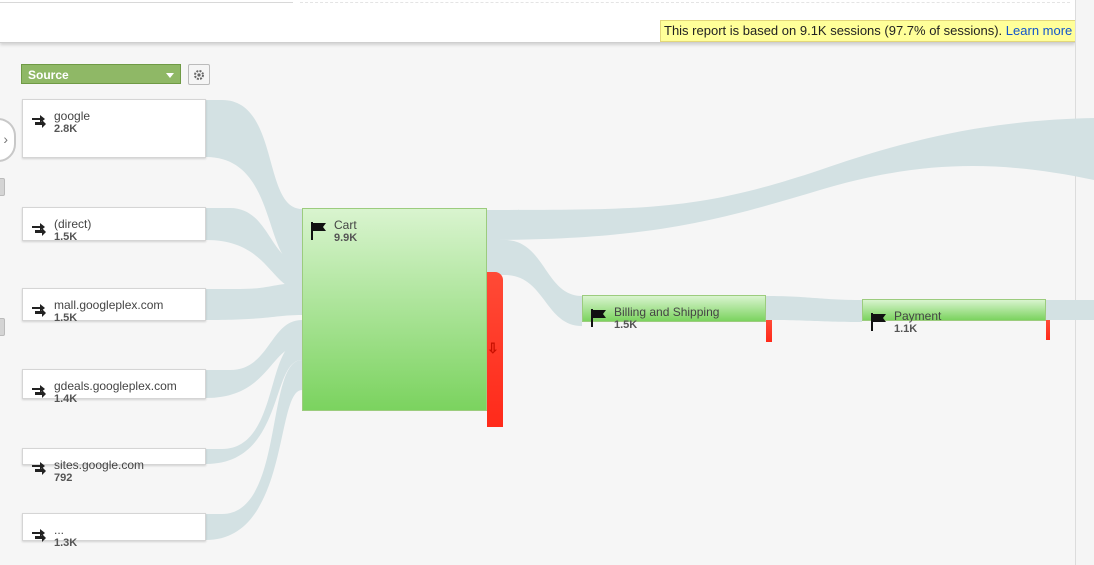 Image resolution: width=1094 pixels, height=565 pixels. I want to click on source-count: 1.3K, so click(66, 543).